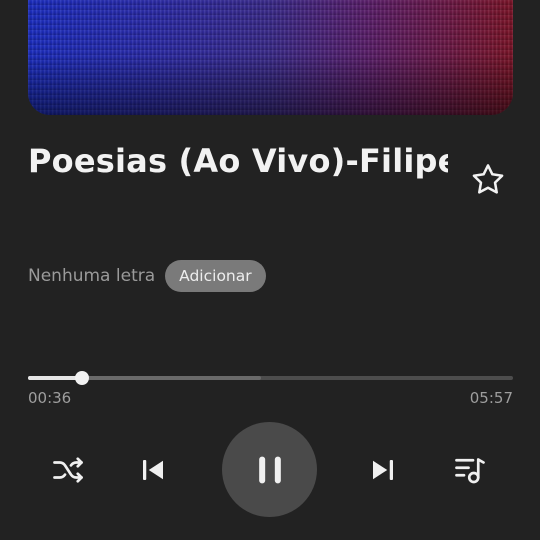 The width and height of the screenshot is (540, 540). I want to click on skip-previous-icon, so click(153, 470).